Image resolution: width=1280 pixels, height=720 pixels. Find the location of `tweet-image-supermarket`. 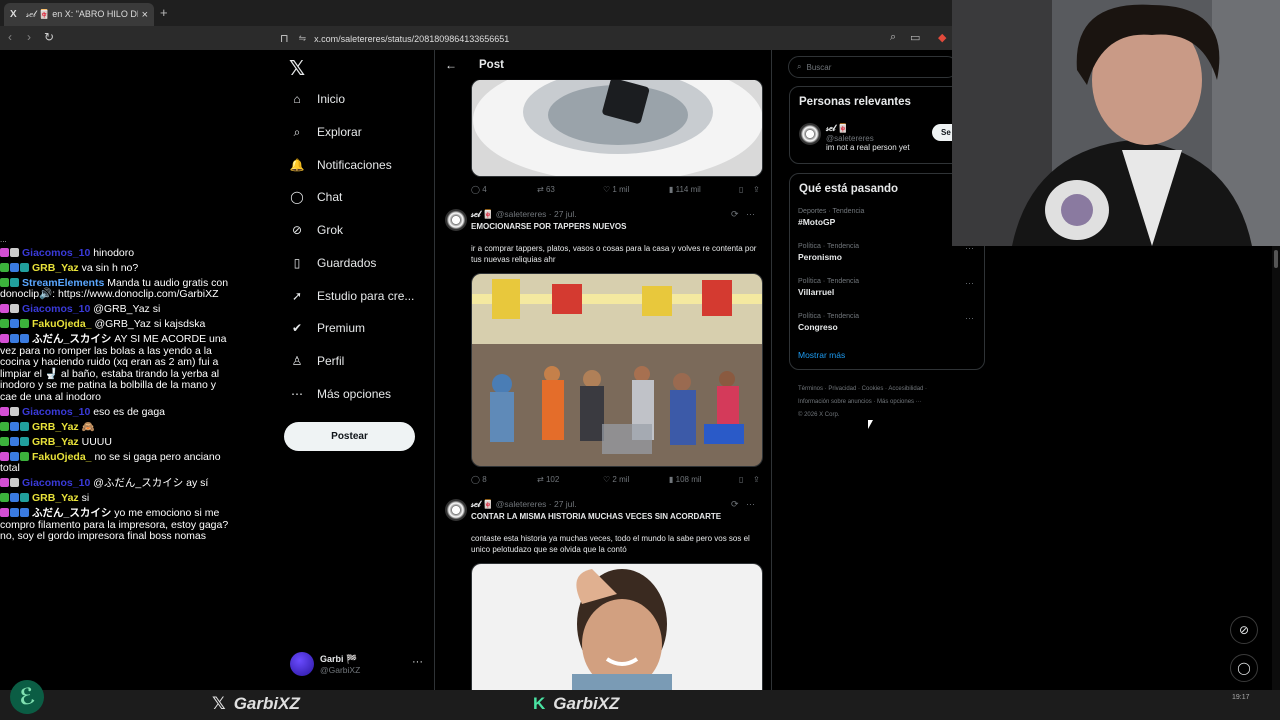

tweet-image-supermarket is located at coordinates (617, 370).